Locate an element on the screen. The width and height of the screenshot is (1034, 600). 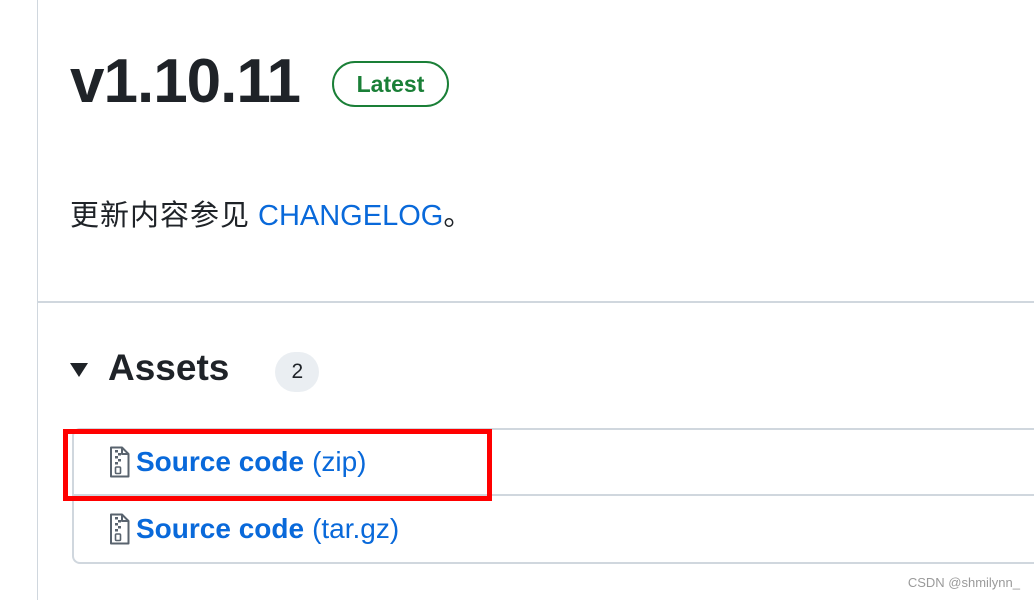
asset-row: Source code (tar.gz) is located at coordinates (554, 529).